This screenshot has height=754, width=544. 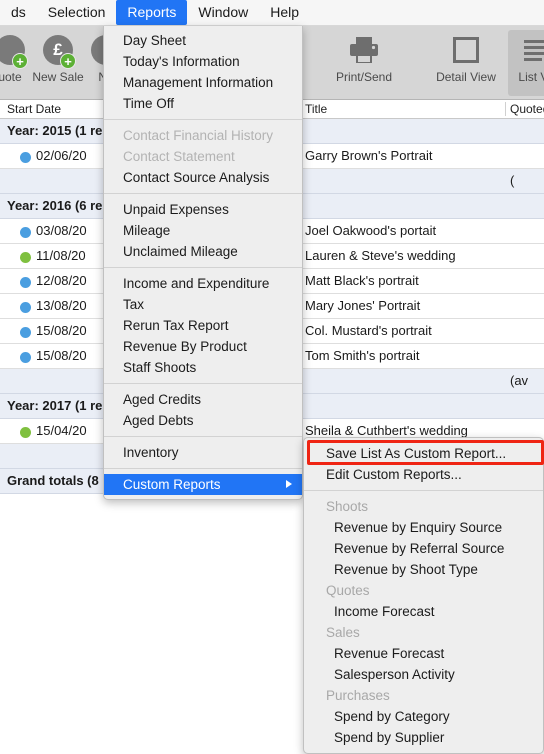 What do you see at coordinates (423, 611) in the screenshot?
I see `submenu-item-income-forecast: Income Forecast` at bounding box center [423, 611].